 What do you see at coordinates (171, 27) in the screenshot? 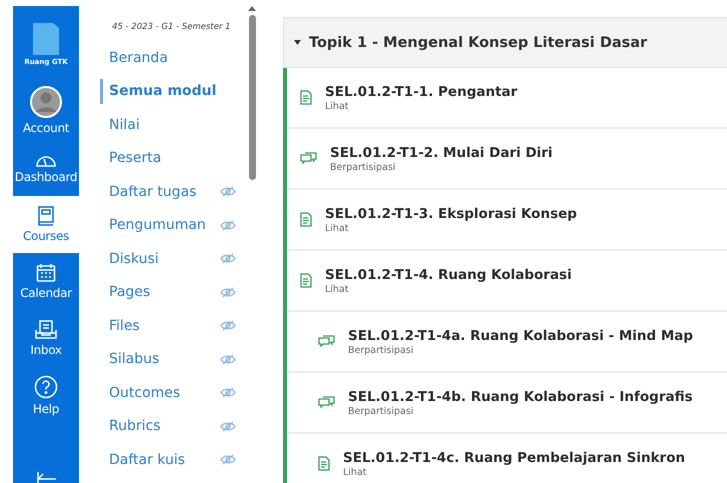
I see `term-label: 45 - 2023 - G1 - Semester 1` at bounding box center [171, 27].